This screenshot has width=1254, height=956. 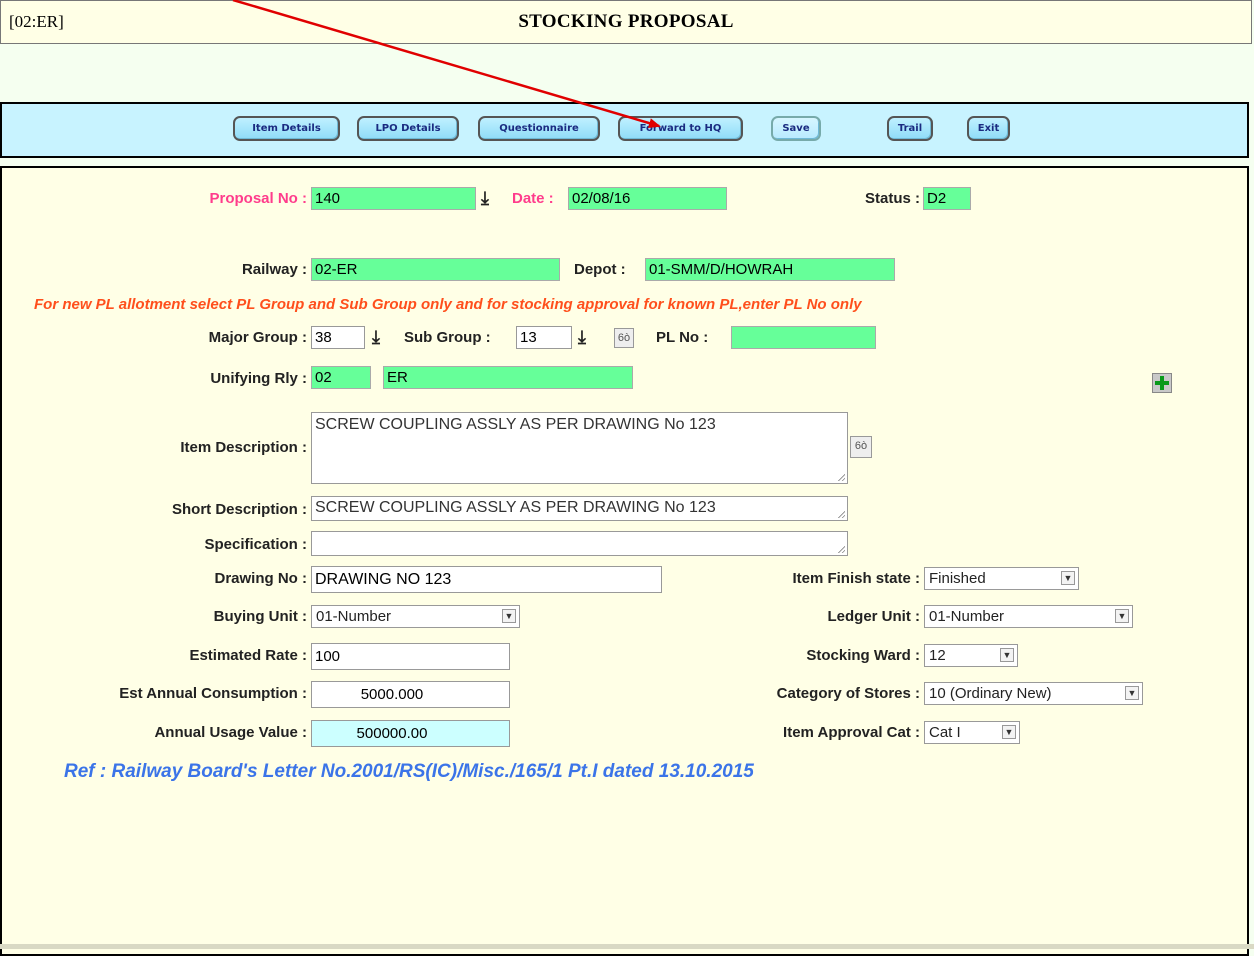 I want to click on item-description-label: Item Description :, so click(x=243, y=447).